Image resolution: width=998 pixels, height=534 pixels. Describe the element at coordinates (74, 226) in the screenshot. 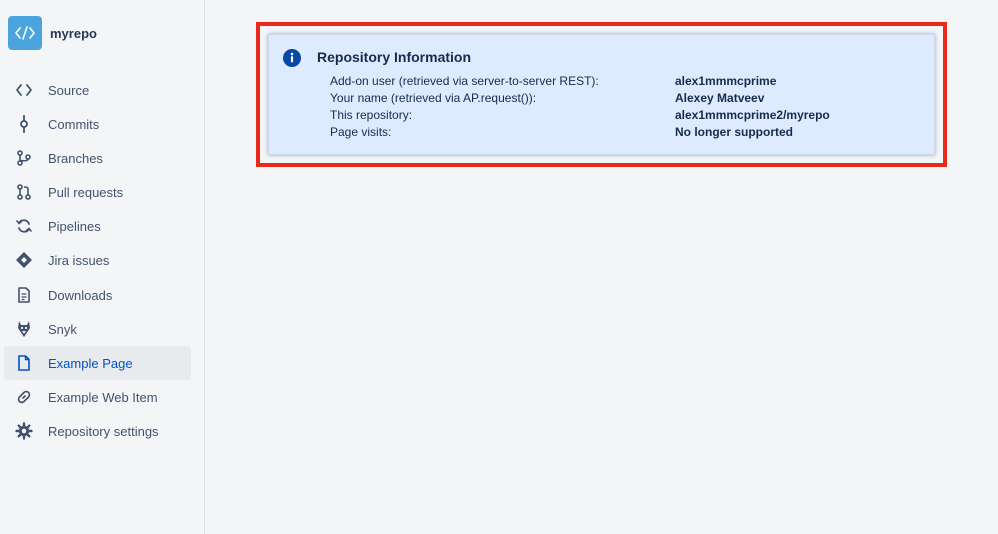

I see `sidebar-item-label: Pipelines` at that location.